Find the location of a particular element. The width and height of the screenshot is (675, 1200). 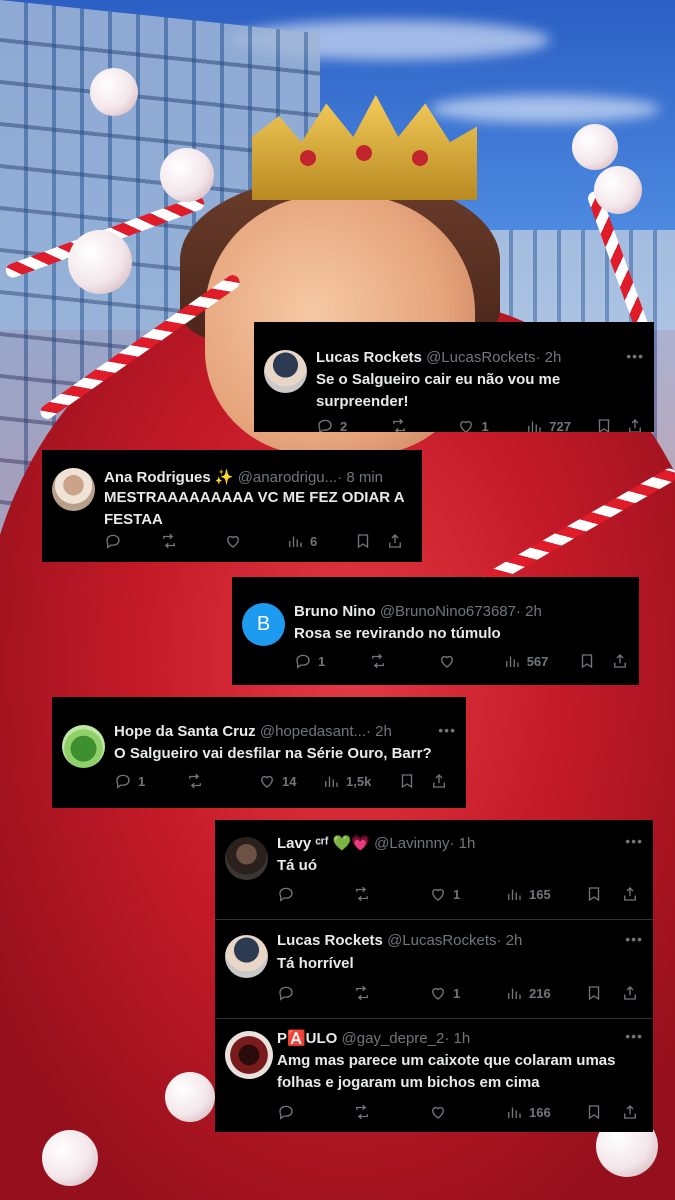

display-name: Hope da Santa Cruz is located at coordinates (185, 731).